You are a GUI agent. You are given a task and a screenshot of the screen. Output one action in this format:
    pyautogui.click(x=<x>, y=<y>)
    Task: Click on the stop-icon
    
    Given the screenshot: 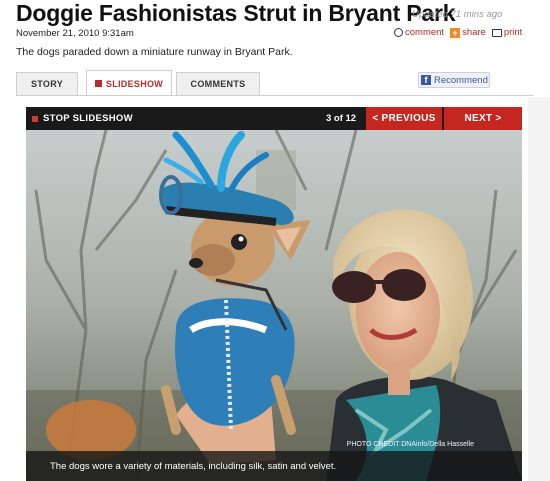 What is the action you would take?
    pyautogui.click(x=35, y=118)
    